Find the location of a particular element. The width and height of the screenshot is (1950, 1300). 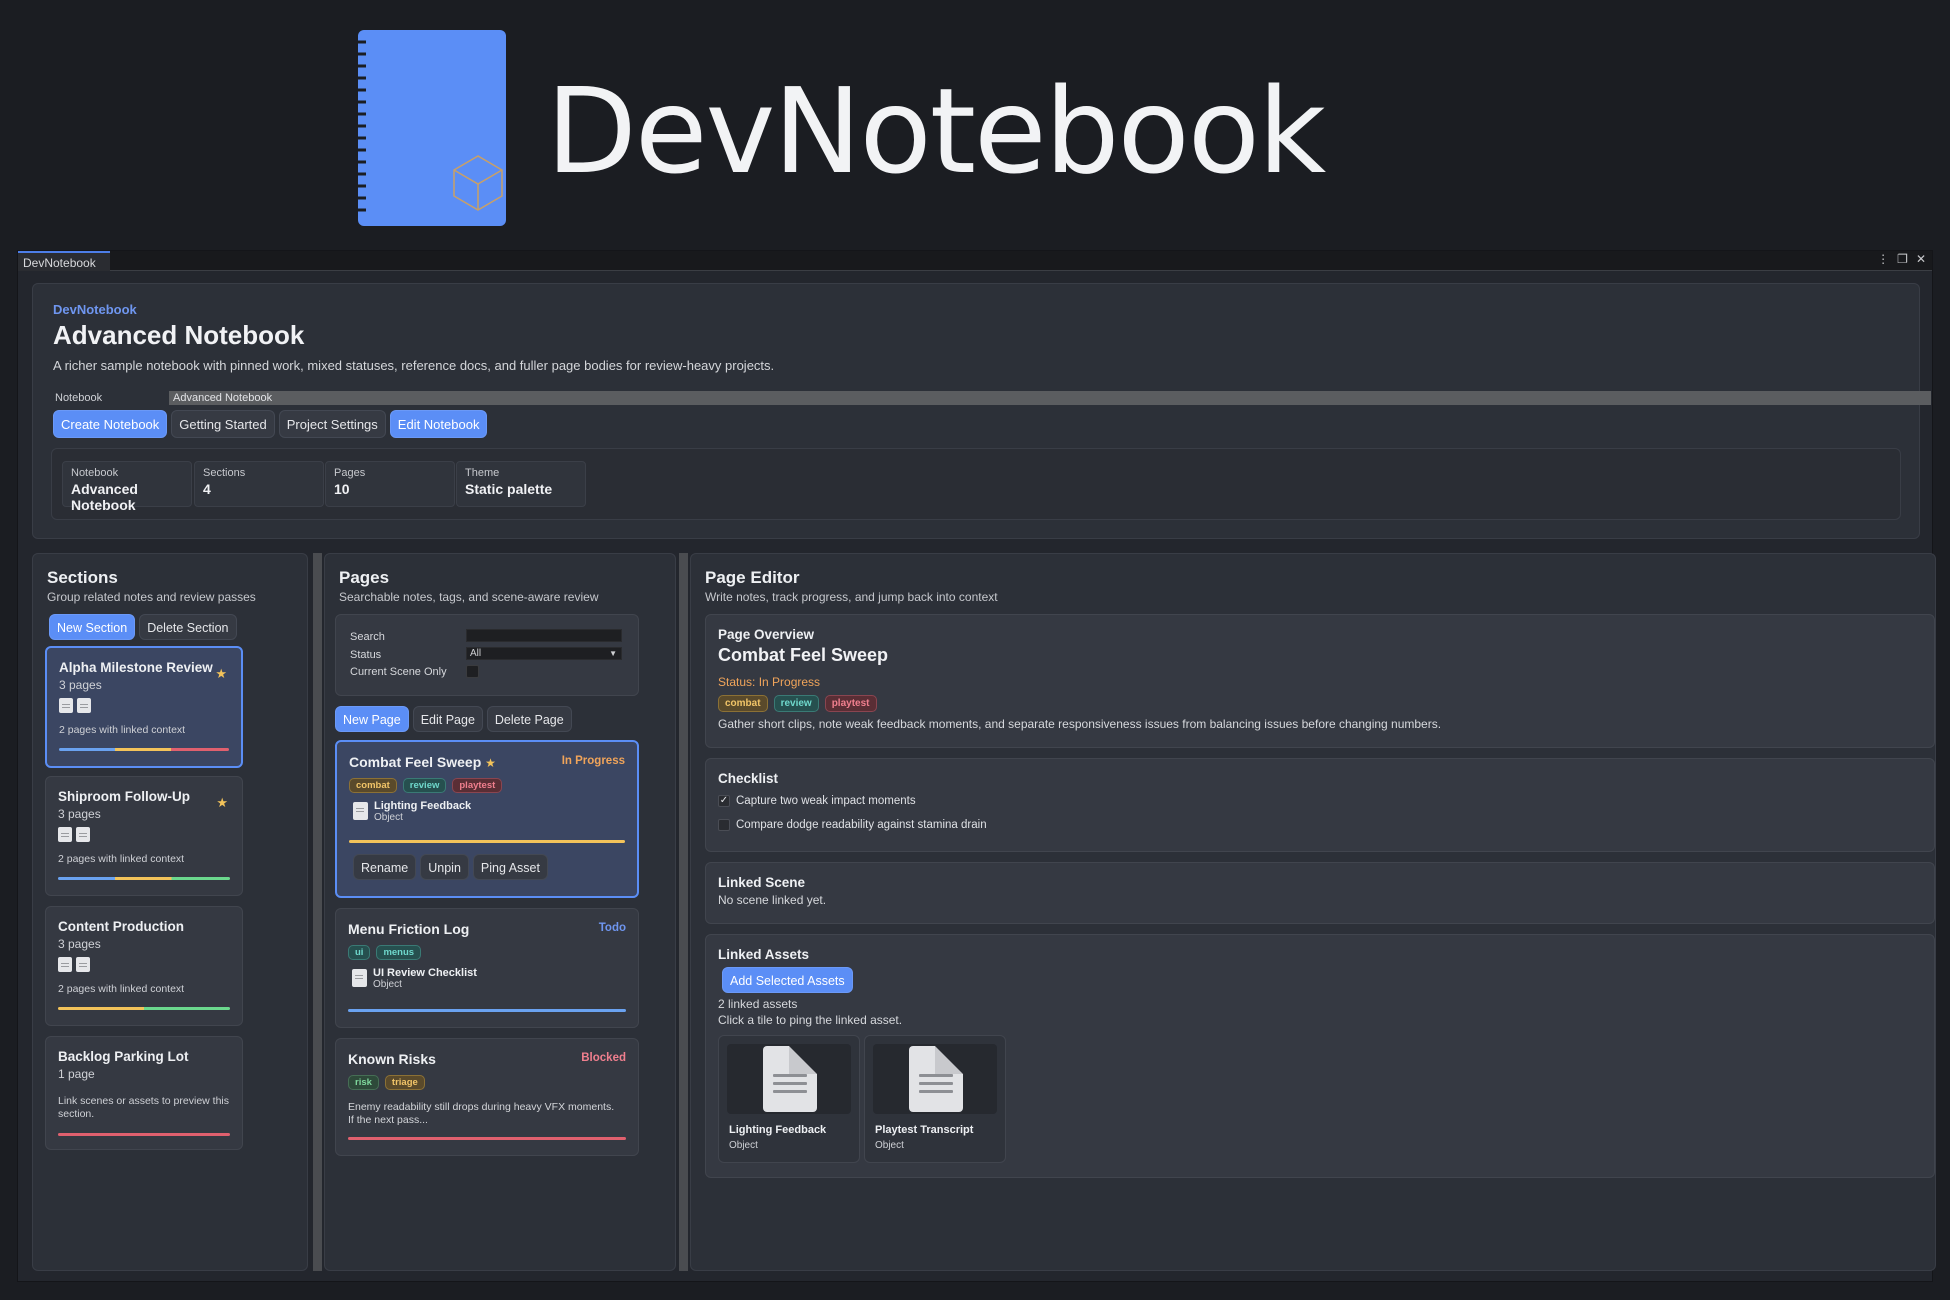

checkbox-checked: ✓ is located at coordinates (724, 801).